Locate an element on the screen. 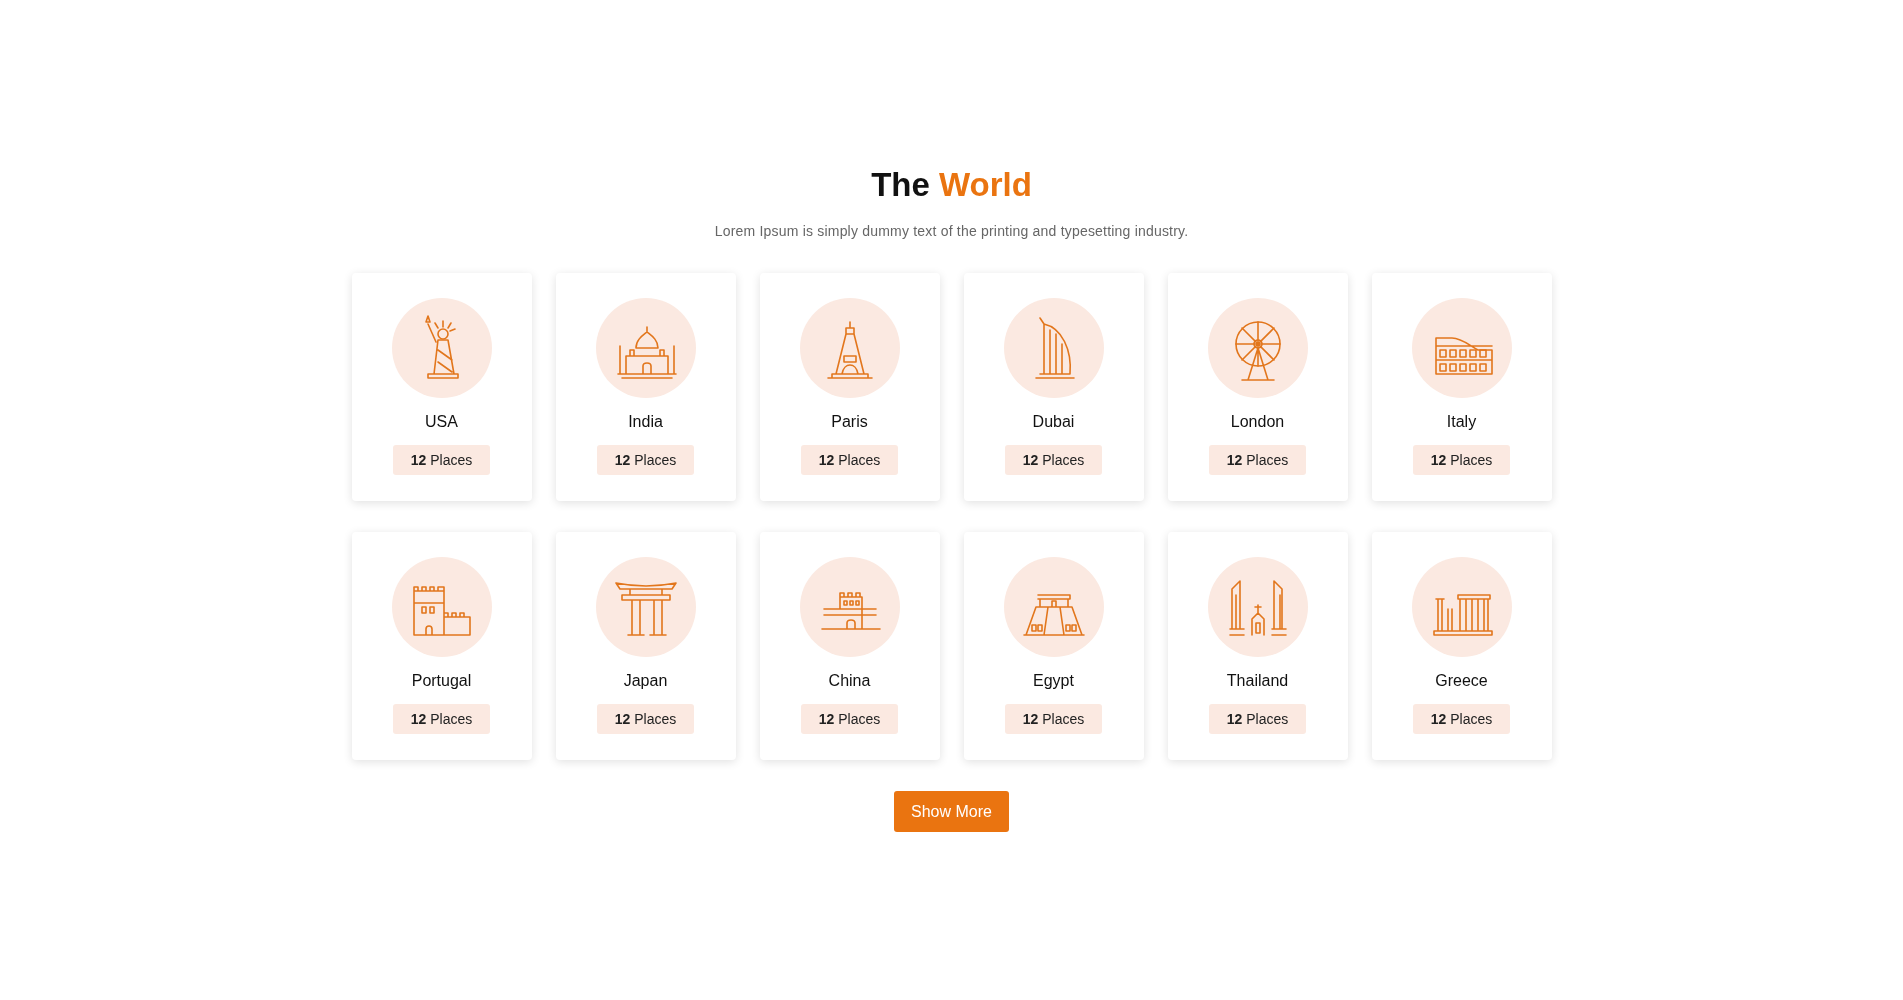 This screenshot has width=1903, height=1000. destination-card: Portugal 12 Places is located at coordinates (441, 646).